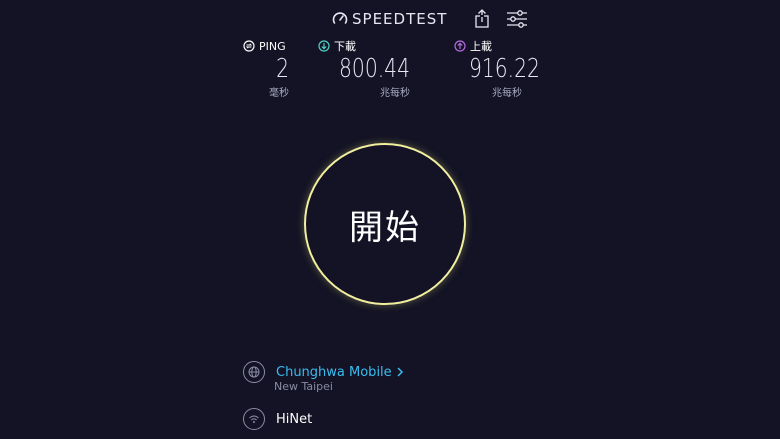 This screenshot has width=780, height=439. I want to click on host-row: HiNet, so click(277, 419).